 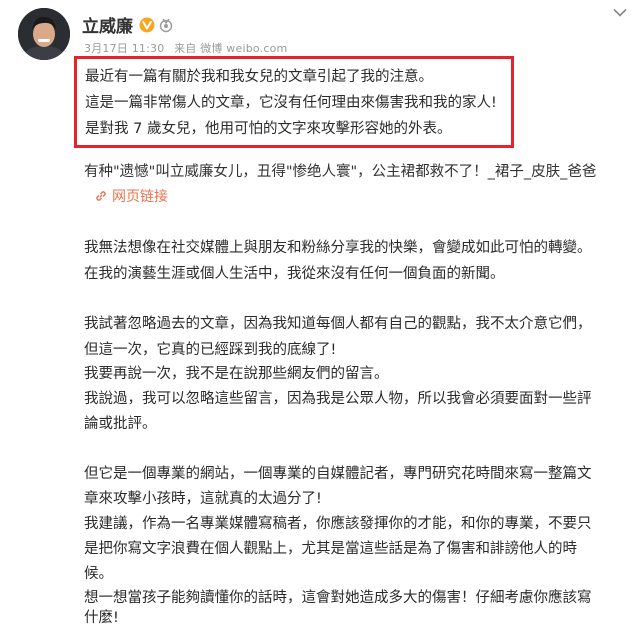 What do you see at coordinates (338, 399) in the screenshot?
I see `body-line-6: 我說過，我可以忽略這些留言，因為我是公眾人物，所以我會必須要面對一些評` at bounding box center [338, 399].